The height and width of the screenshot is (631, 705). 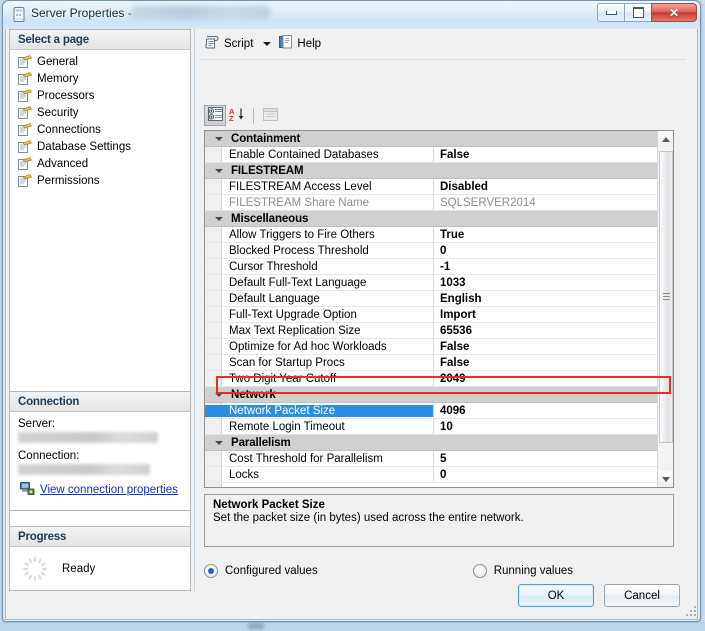 I want to click on property-category-row: Containment, so click(x=431, y=139).